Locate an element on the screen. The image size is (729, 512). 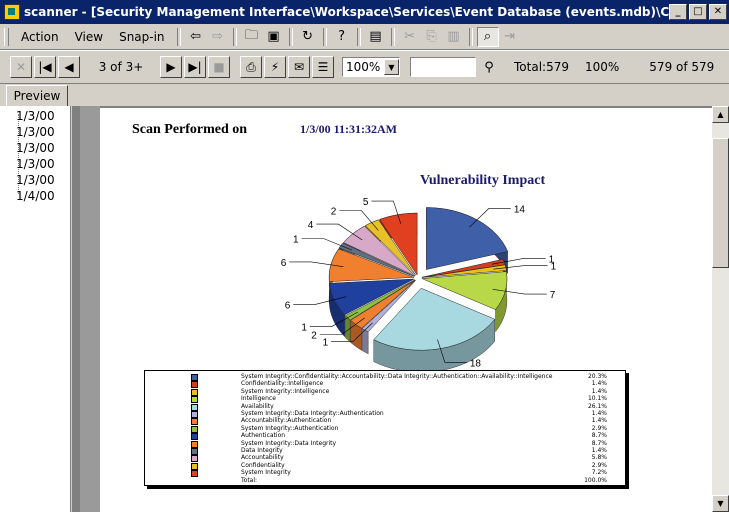
next-page-icon: ▶ is located at coordinates (171, 67).